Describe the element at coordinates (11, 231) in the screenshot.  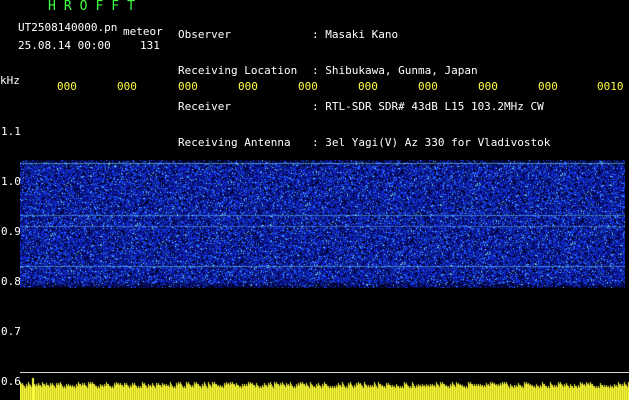
I see `y-tick-0-9: 0.9` at that location.